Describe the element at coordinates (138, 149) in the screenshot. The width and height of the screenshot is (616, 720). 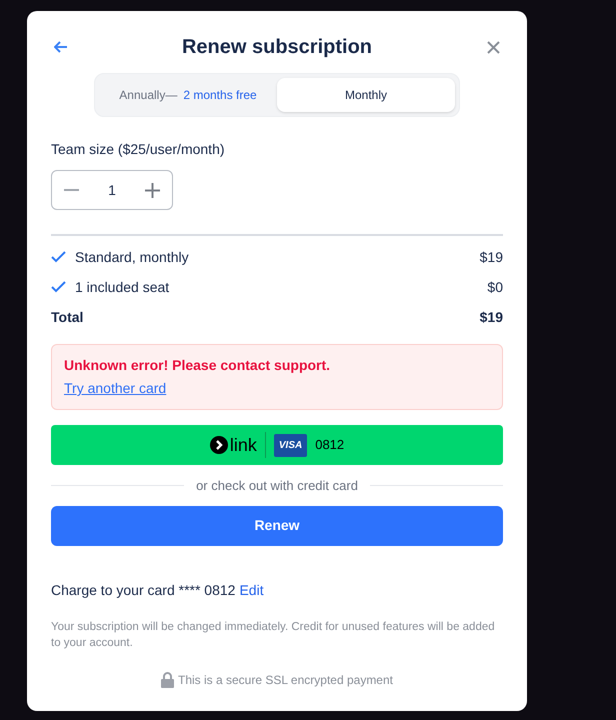
I see `team-size-label: Team size ($25/user/month)` at that location.